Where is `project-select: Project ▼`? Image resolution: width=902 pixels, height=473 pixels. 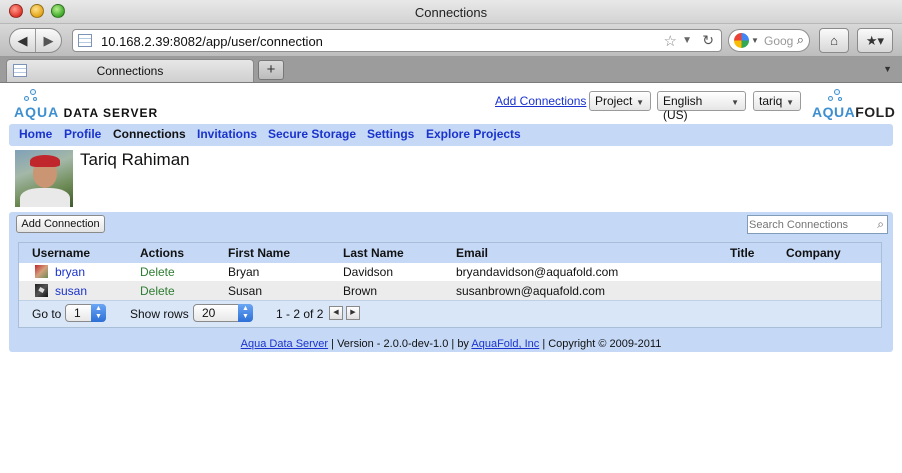
project-select: Project ▼ is located at coordinates (620, 101).